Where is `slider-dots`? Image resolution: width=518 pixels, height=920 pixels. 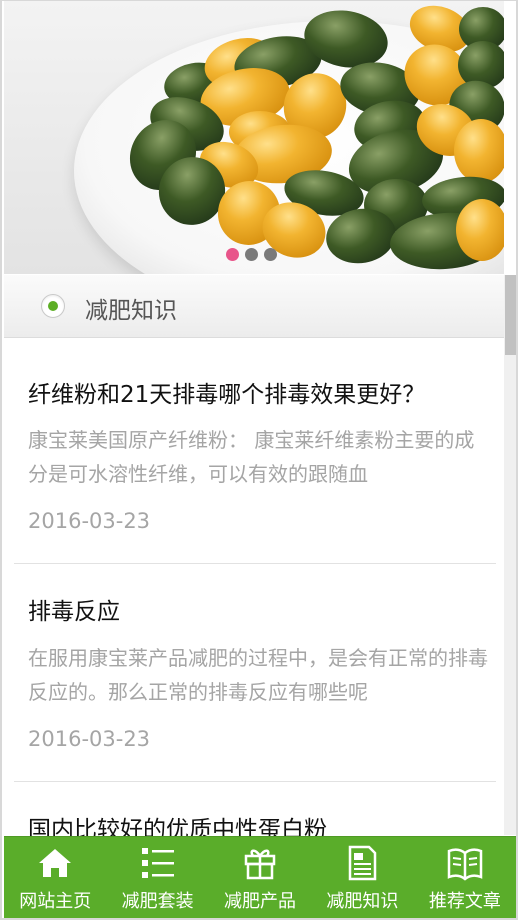 slider-dots is located at coordinates (251, 254).